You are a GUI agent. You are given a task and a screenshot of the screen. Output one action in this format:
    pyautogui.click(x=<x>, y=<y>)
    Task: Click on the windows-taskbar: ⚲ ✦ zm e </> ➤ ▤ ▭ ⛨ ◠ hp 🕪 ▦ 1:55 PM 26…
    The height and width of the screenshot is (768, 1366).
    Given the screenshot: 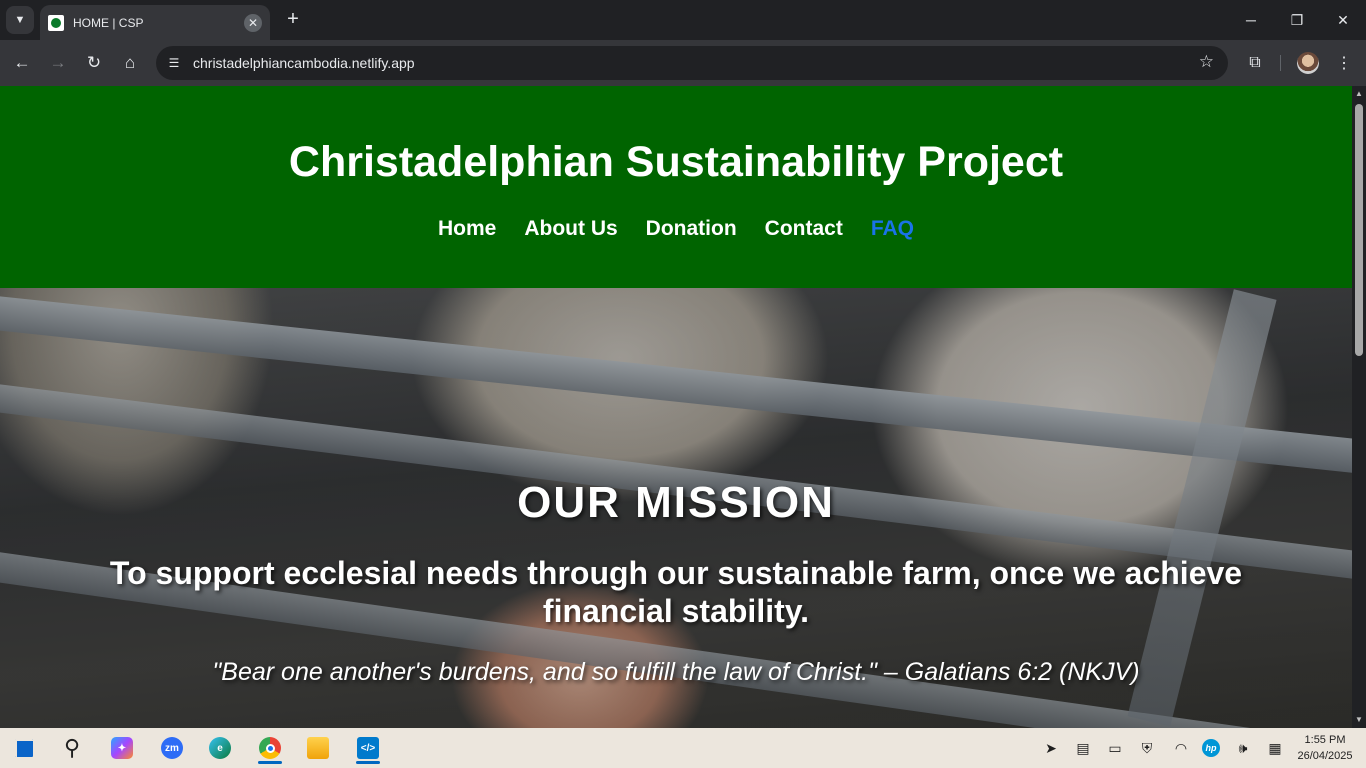 What is the action you would take?
    pyautogui.click(x=683, y=748)
    